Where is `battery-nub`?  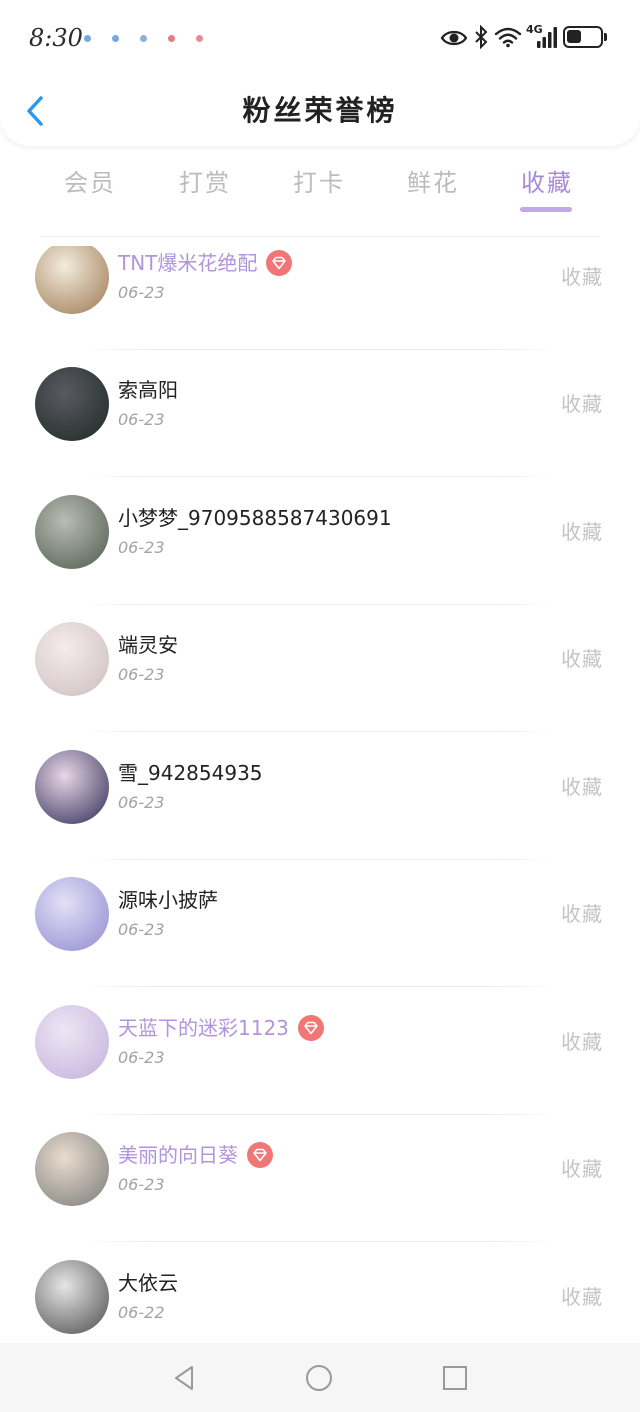
battery-nub is located at coordinates (605, 37).